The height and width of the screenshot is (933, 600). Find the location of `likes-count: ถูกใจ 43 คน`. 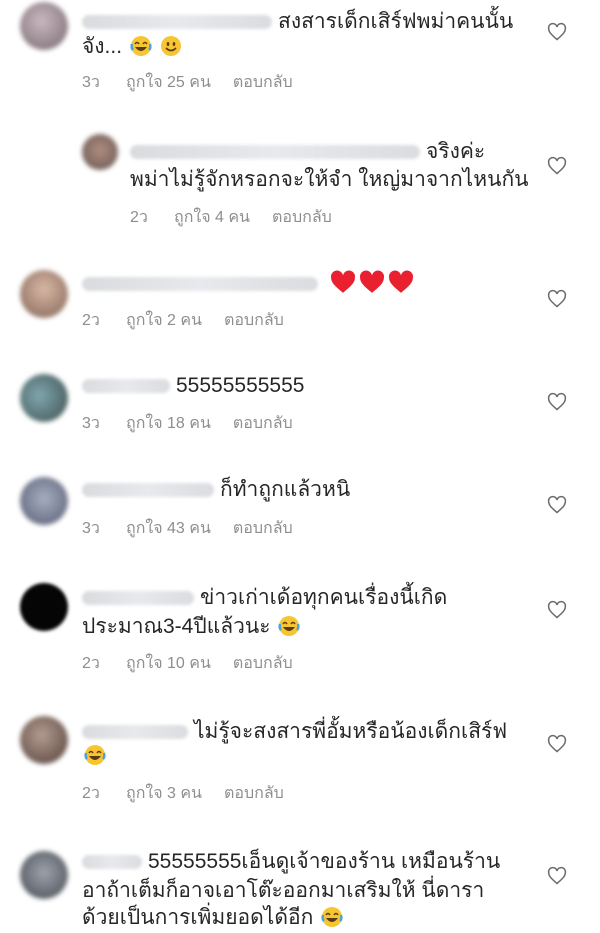

likes-count: ถูกใจ 43 คน is located at coordinates (168, 528).